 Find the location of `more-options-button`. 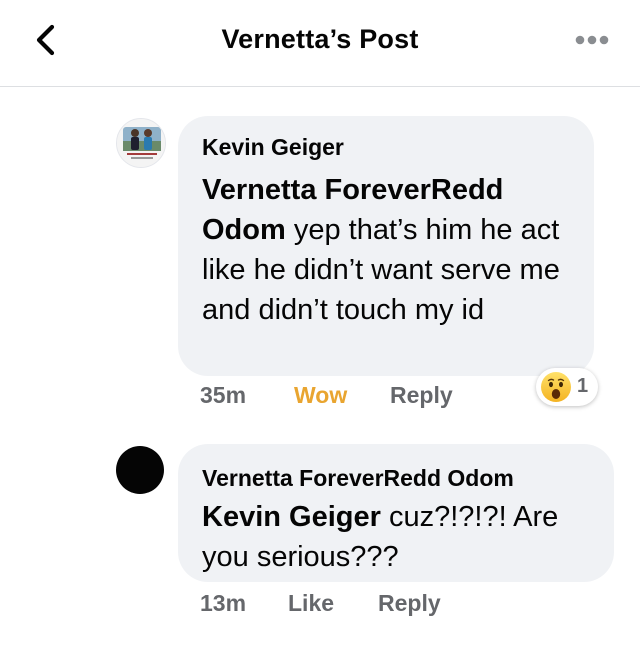

more-options-button is located at coordinates (592, 40).